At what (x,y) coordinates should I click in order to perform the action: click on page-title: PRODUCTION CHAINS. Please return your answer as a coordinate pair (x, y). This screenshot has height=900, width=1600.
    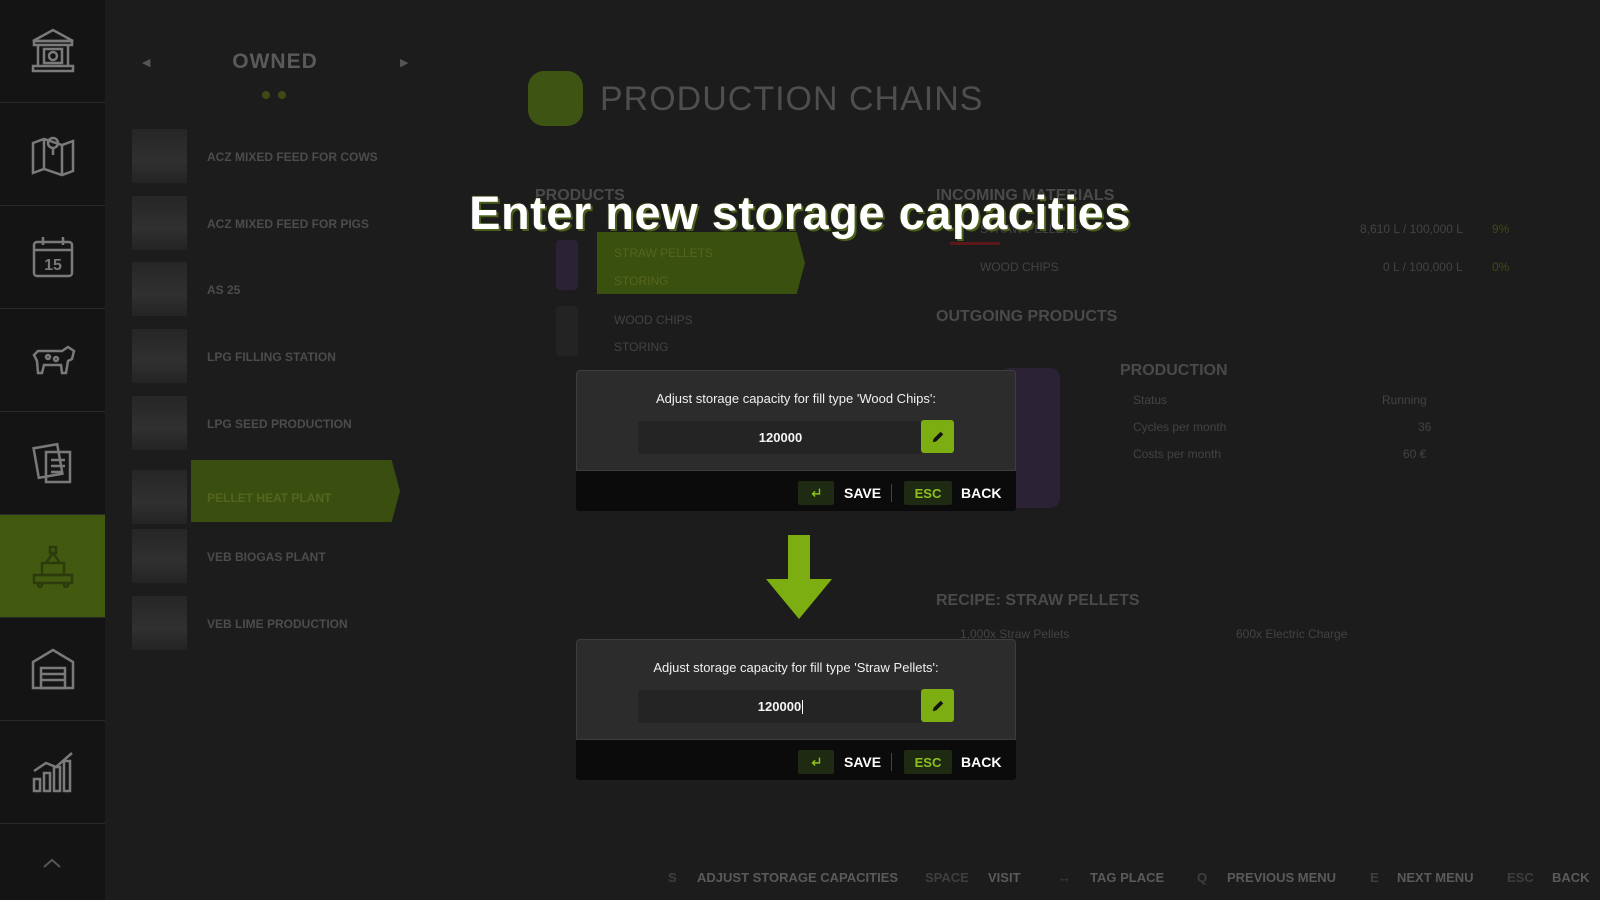
    Looking at the image, I should click on (792, 99).